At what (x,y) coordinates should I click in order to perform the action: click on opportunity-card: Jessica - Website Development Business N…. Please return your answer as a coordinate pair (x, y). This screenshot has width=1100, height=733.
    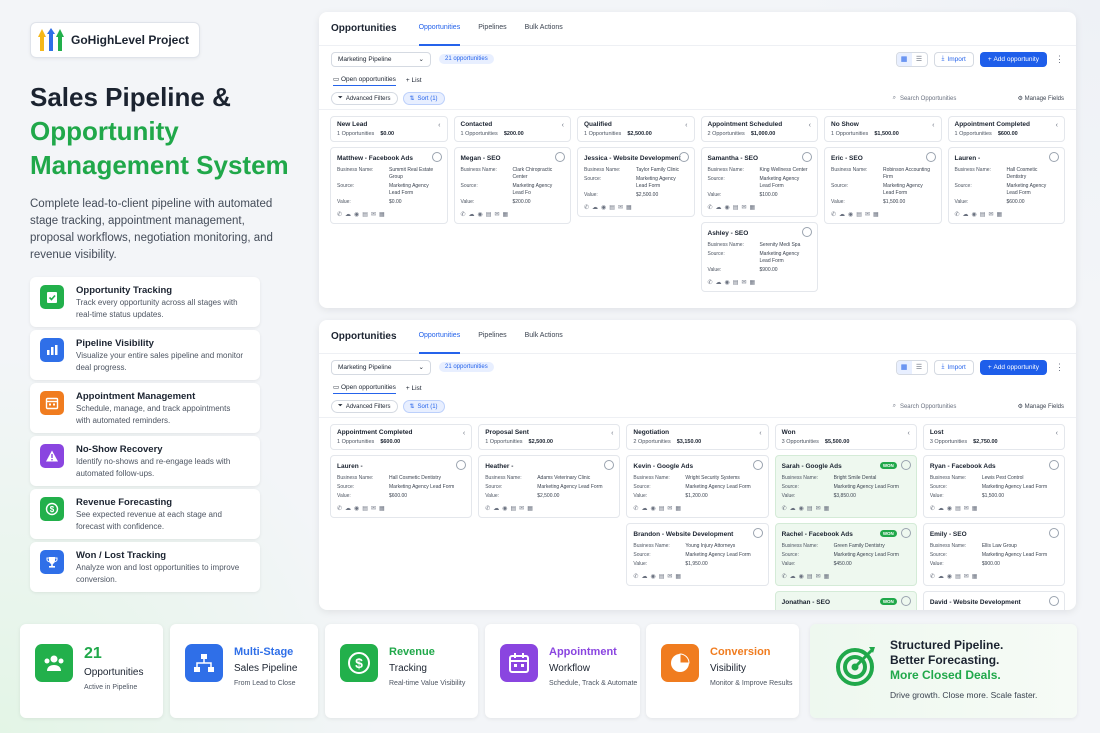
    Looking at the image, I should click on (636, 182).